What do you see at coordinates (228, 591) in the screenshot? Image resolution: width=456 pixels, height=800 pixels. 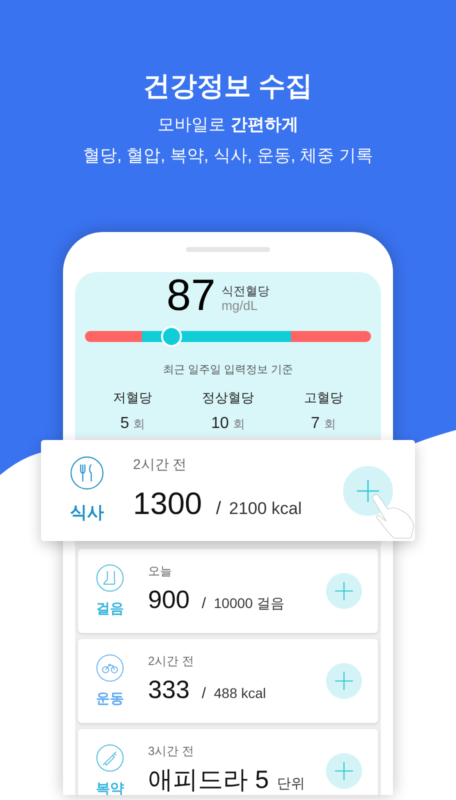 I see `record-card: 걸음 오늘 900 / 10000 걸음` at bounding box center [228, 591].